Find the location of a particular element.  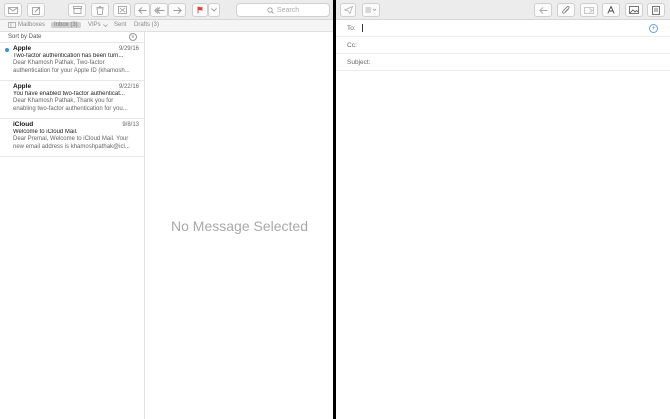

markup-icon is located at coordinates (589, 10).